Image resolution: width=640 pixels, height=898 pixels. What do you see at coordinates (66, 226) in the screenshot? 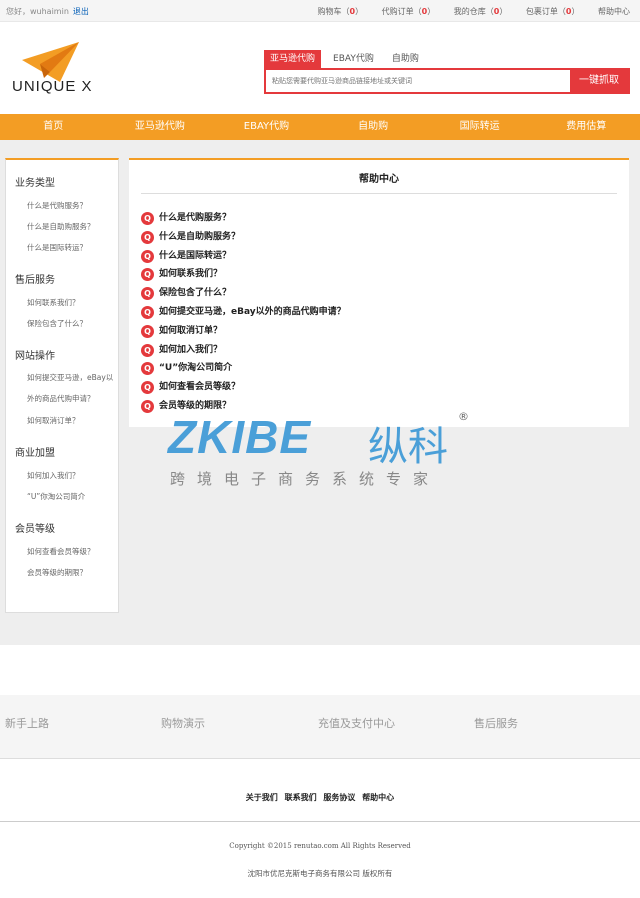
I see `sidebar-link: 什么是自助购服务？` at bounding box center [66, 226].